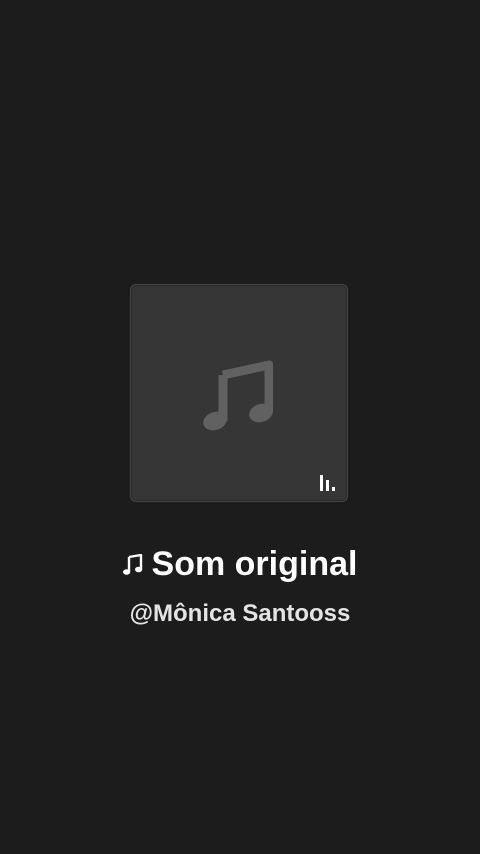  I want to click on sound-cover, so click(239, 393).